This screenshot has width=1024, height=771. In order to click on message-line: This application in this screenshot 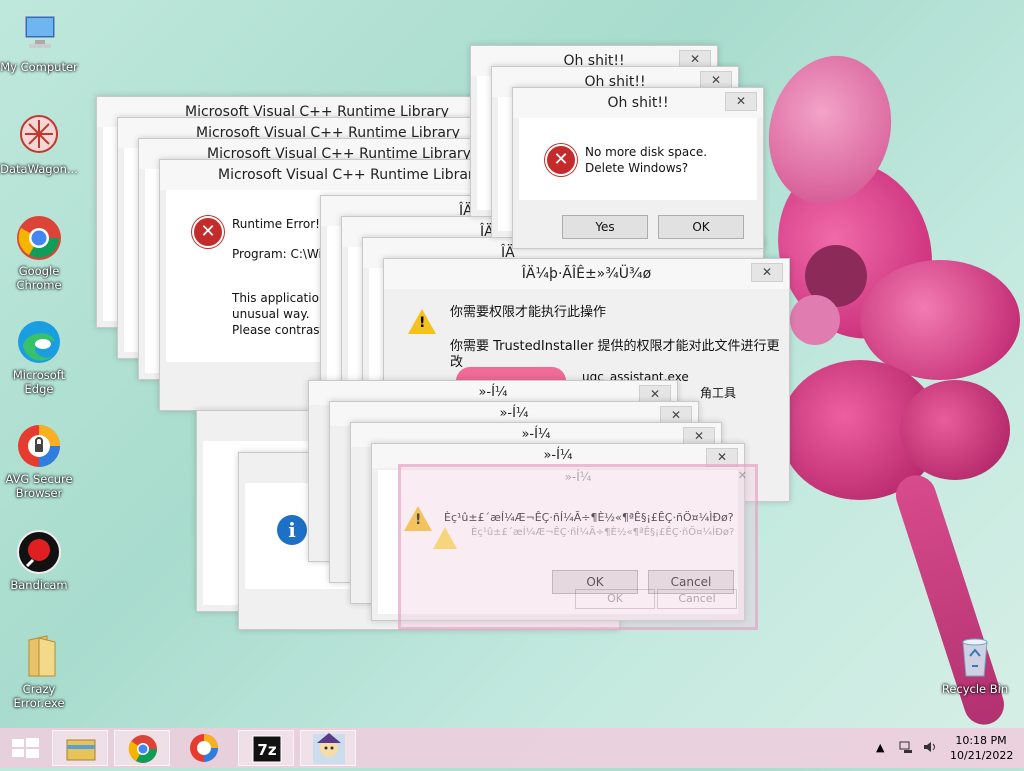, I will do `click(279, 298)`.